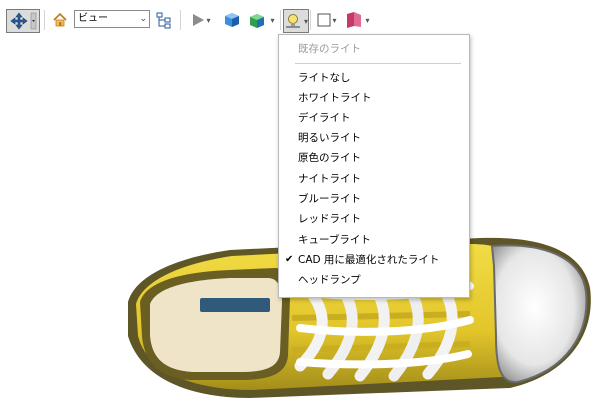  Describe the element at coordinates (374, 98) in the screenshot. I see `menu-item-white-light: ホワイトライト` at that location.